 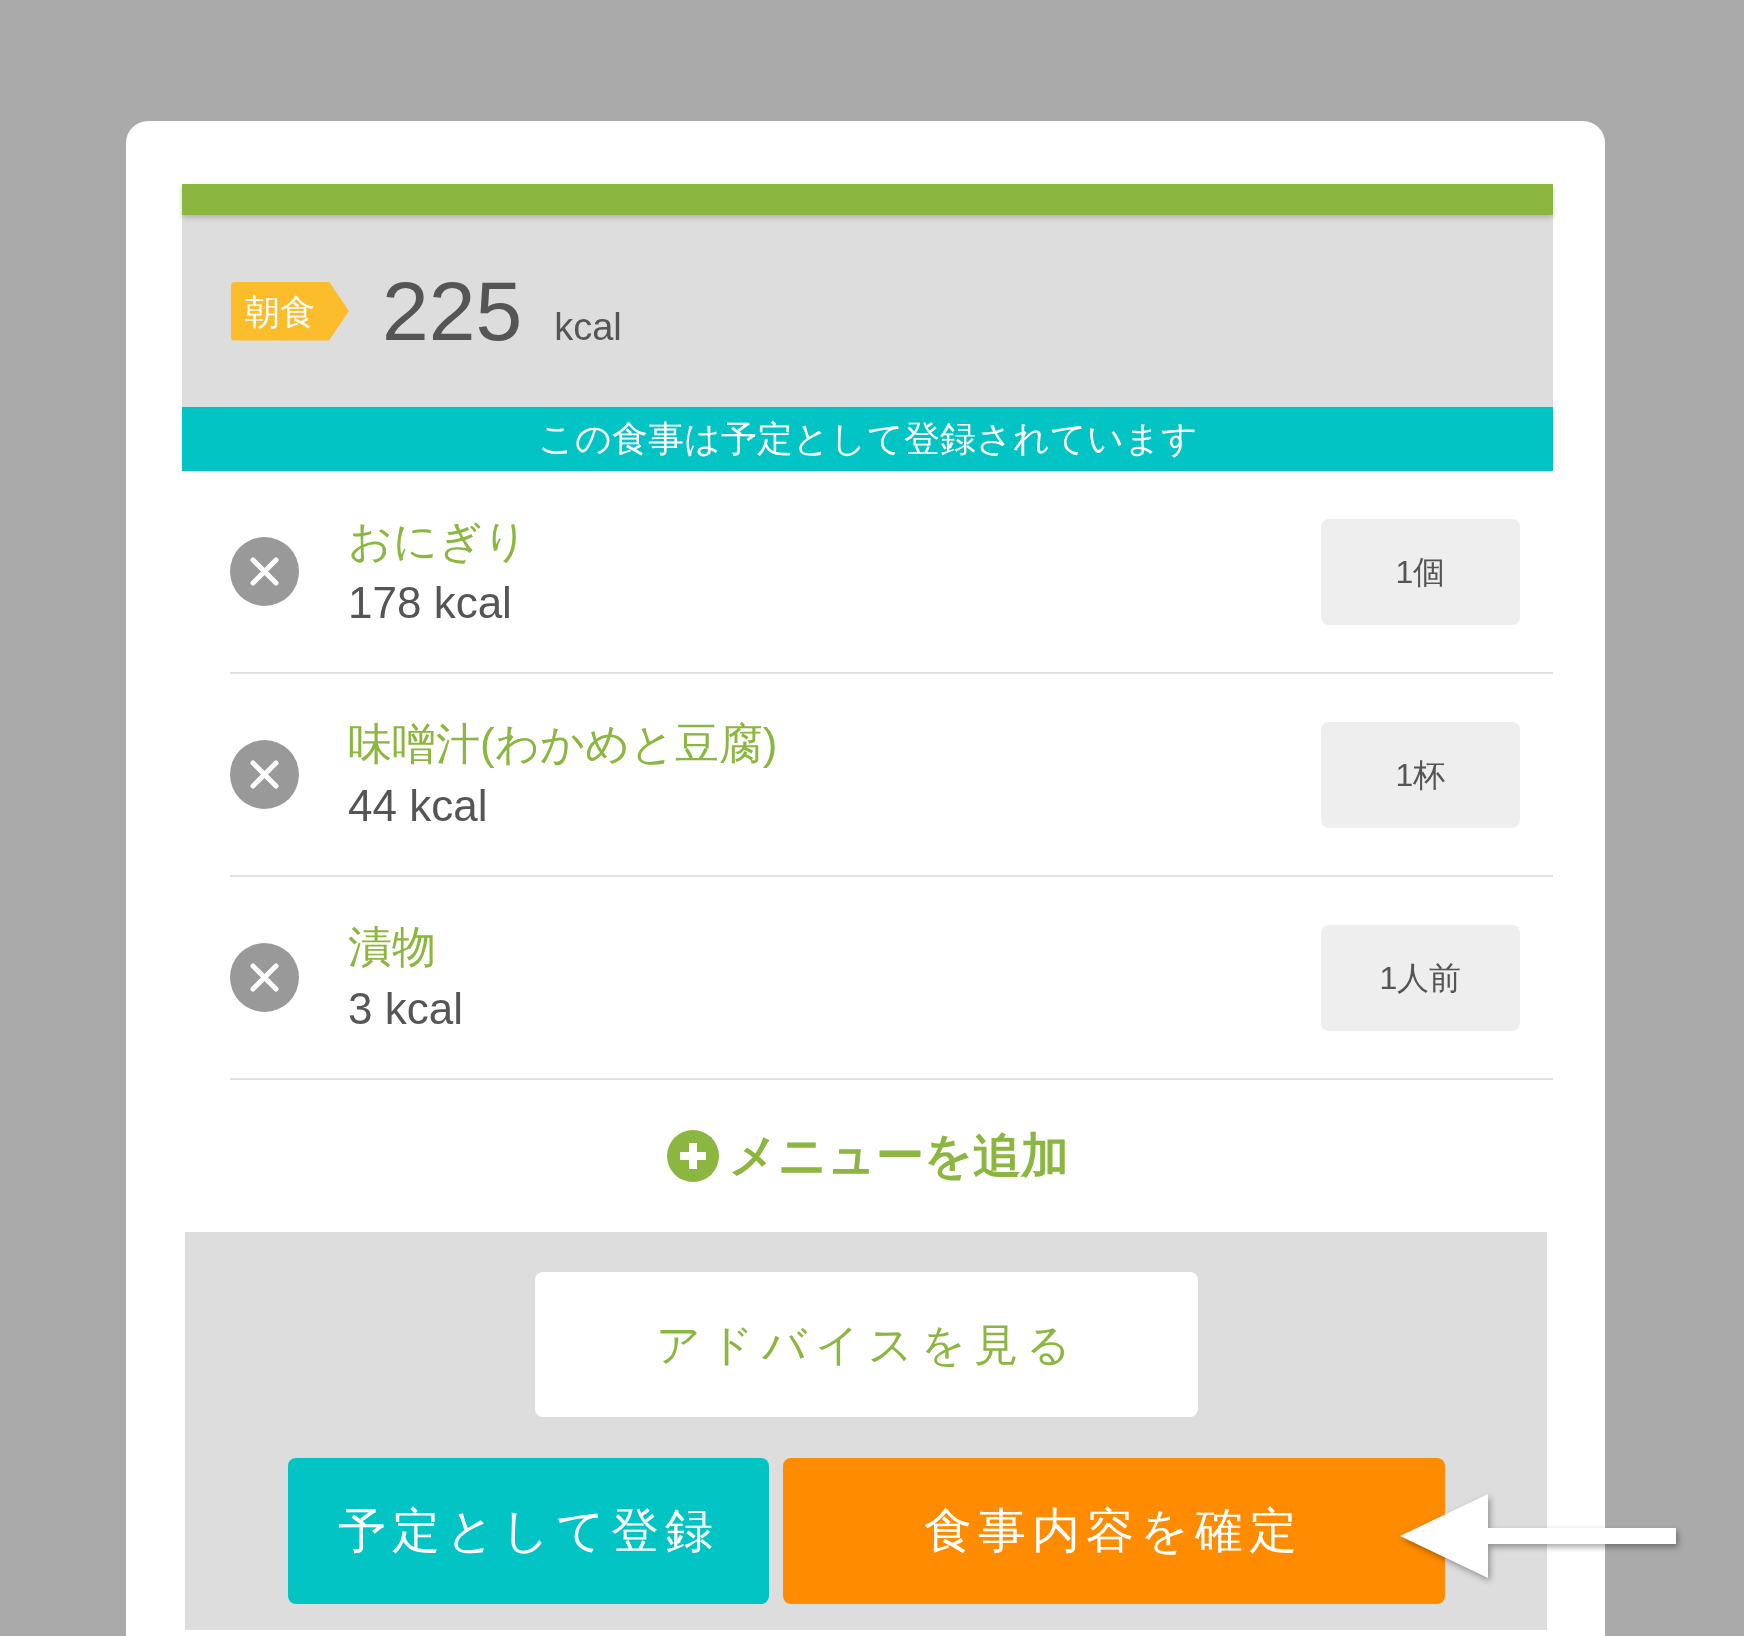 What do you see at coordinates (528, 1531) in the screenshot?
I see `plan-button: 予定として登録` at bounding box center [528, 1531].